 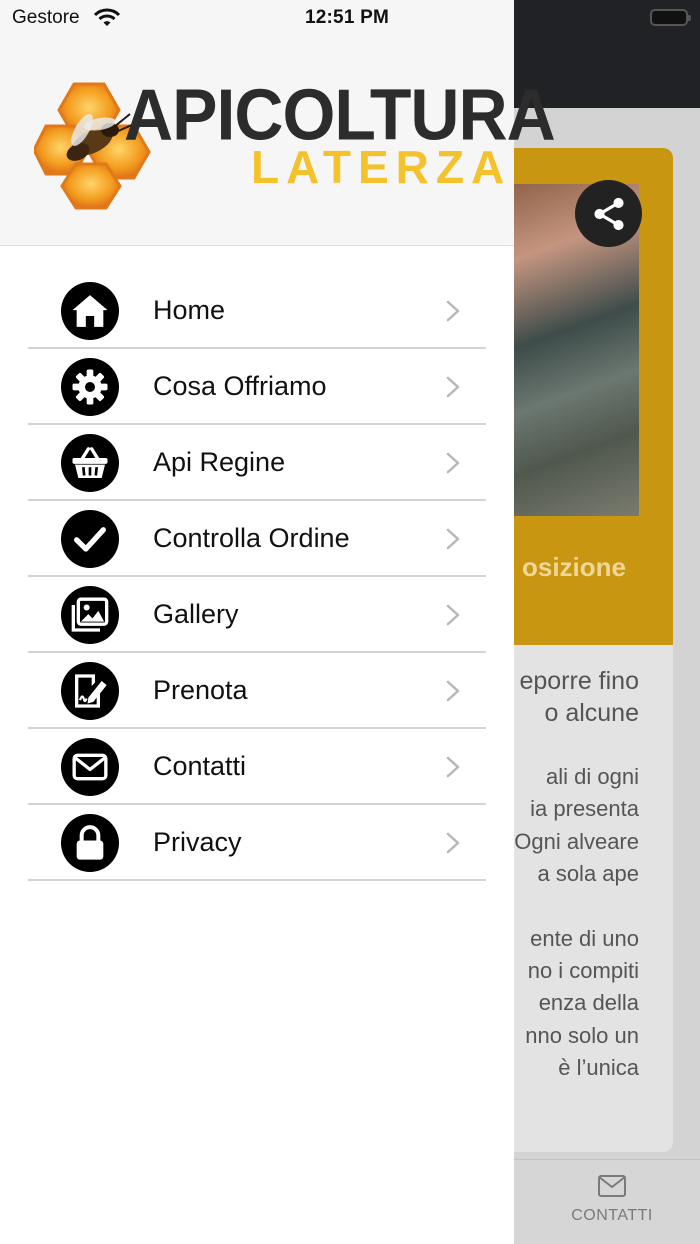 I want to click on menu-item-label: Home, so click(x=189, y=310).